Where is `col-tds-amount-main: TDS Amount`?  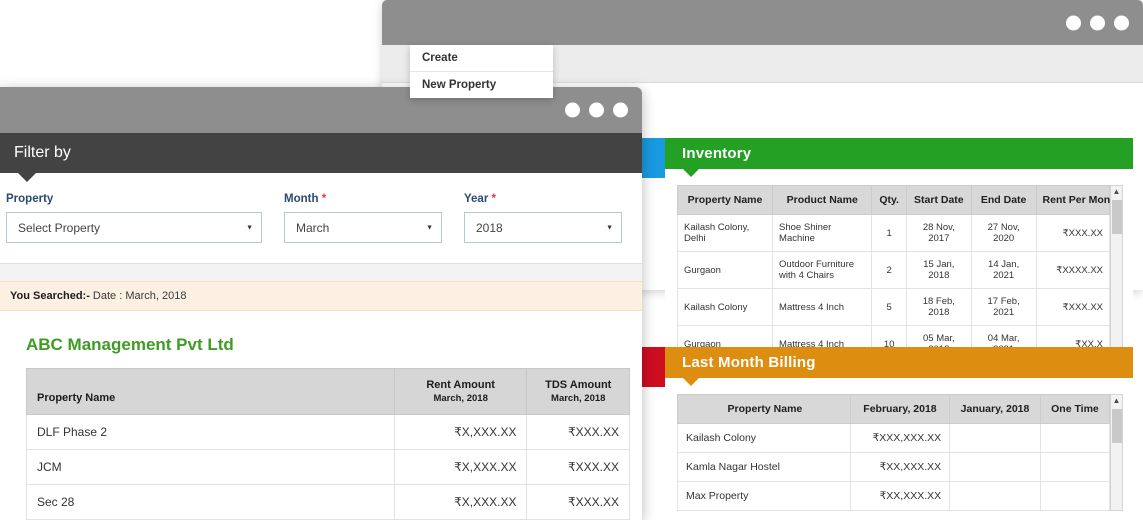 col-tds-amount-main: TDS Amount is located at coordinates (578, 385).